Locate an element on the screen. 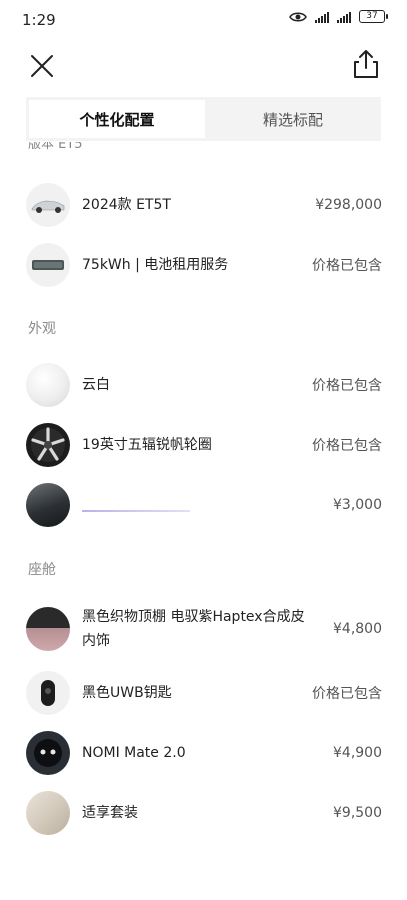 The width and height of the screenshot is (407, 900). comfort-thumbnail is located at coordinates (48, 813).